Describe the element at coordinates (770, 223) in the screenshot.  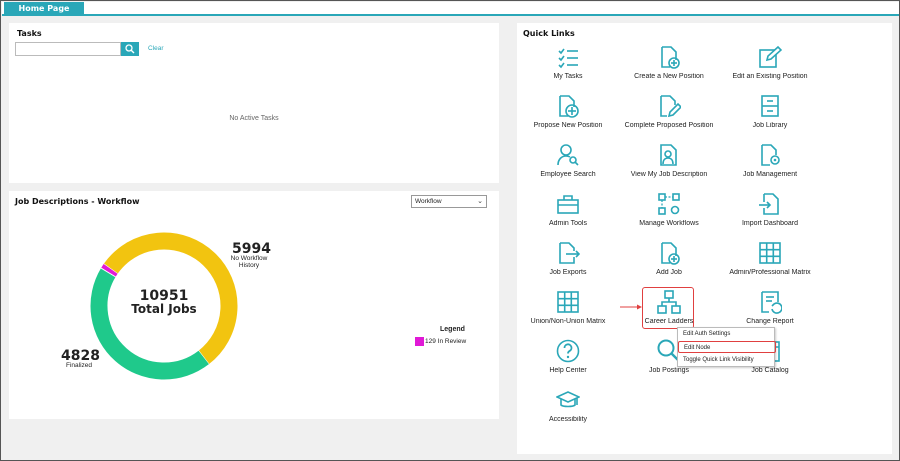
I see `quick-link-label: Import Dashboard` at that location.